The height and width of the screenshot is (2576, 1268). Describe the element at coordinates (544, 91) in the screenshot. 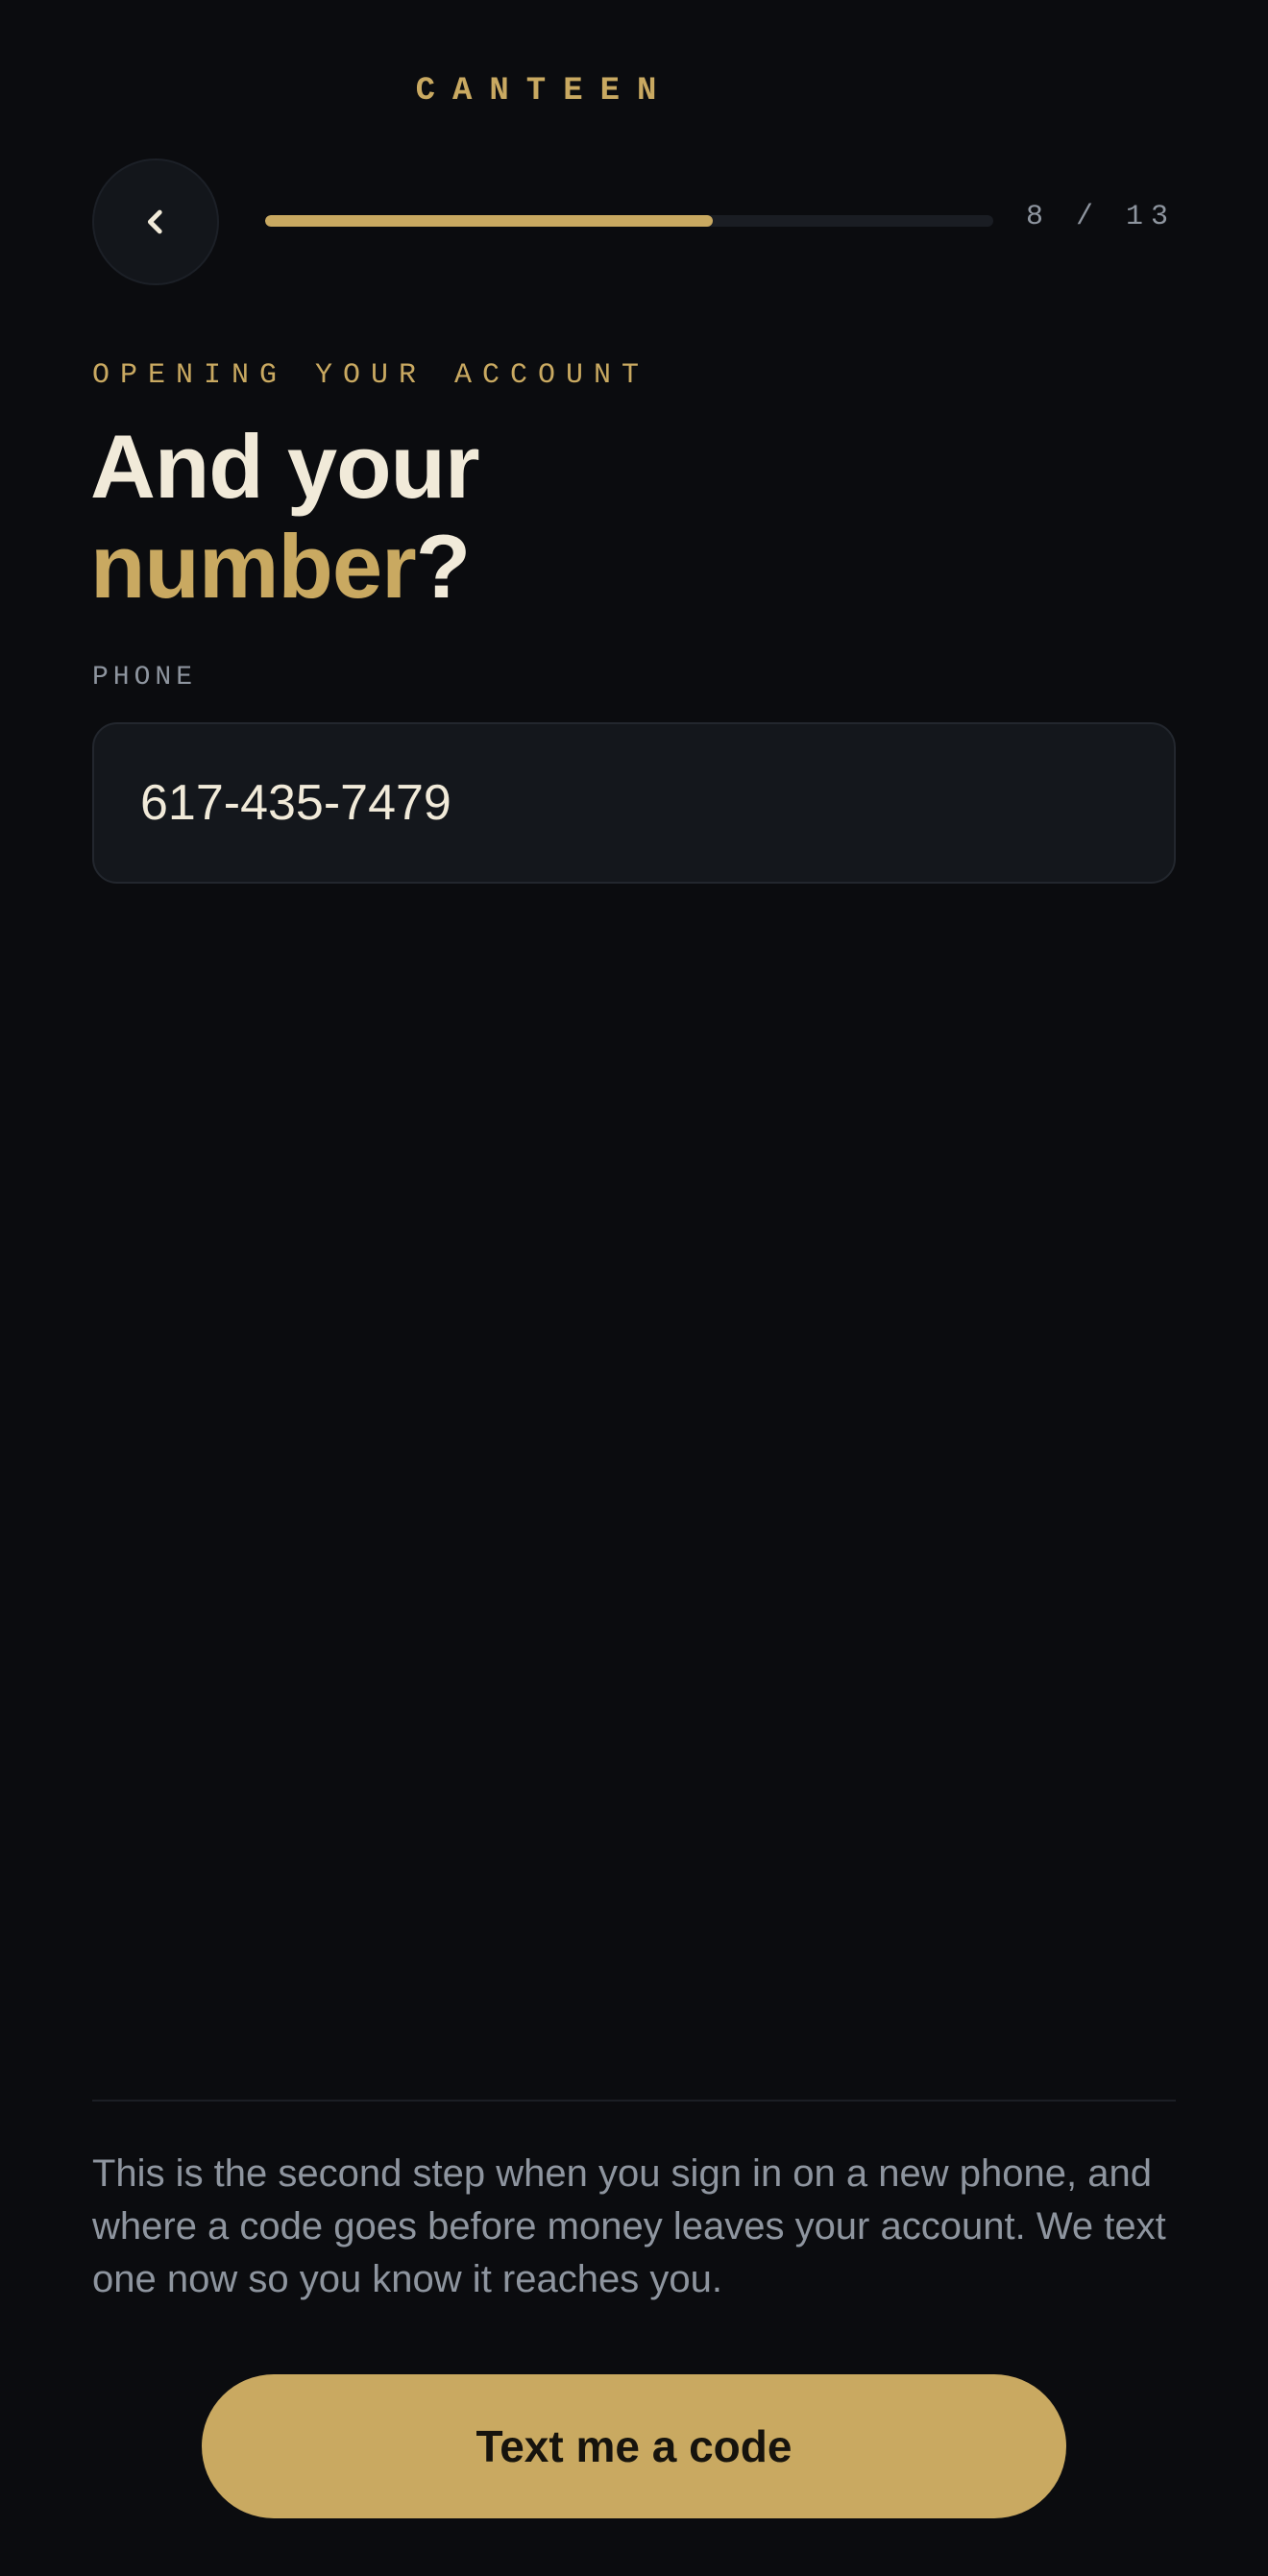

I see `brand-wordmark: CANTEEN` at that location.